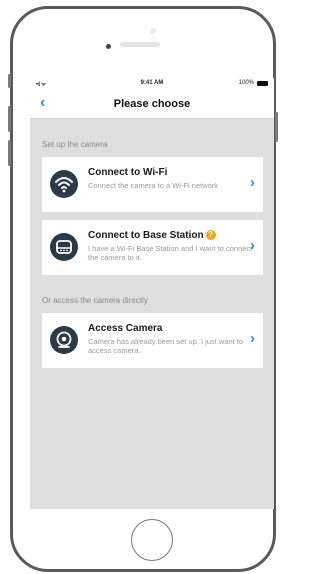  Describe the element at coordinates (9, 153) in the screenshot. I see `volume-down-button` at that location.